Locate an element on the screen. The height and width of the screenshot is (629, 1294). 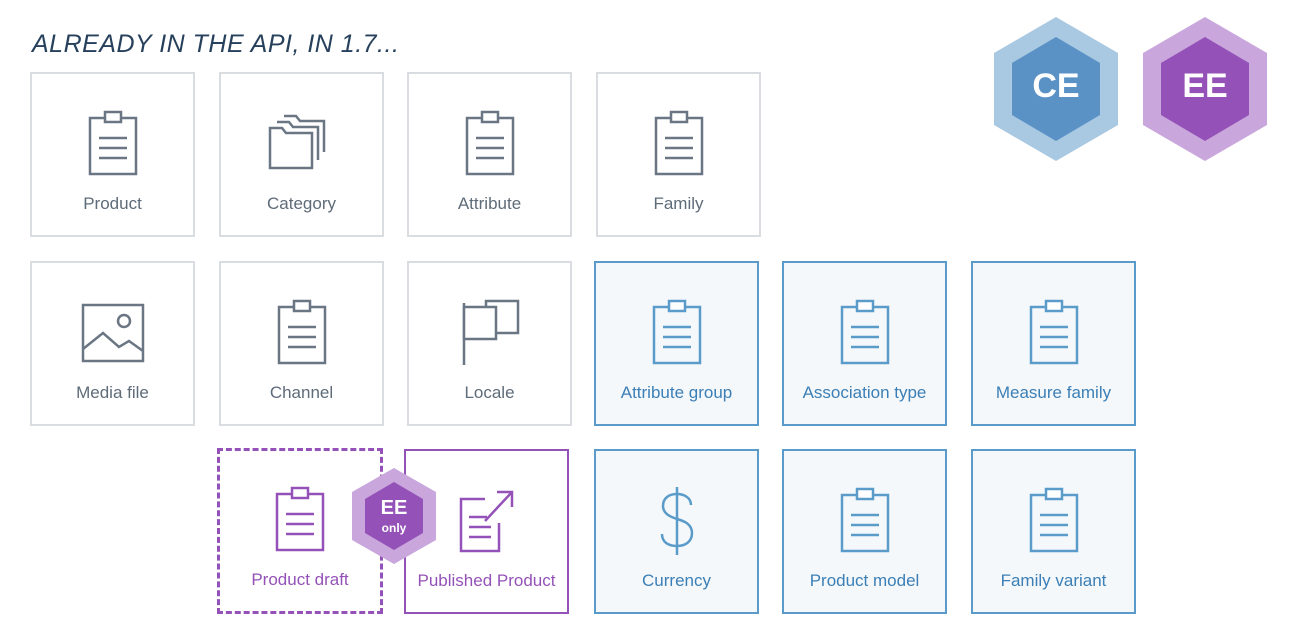
card-product-model: Product model is located at coordinates (864, 531).